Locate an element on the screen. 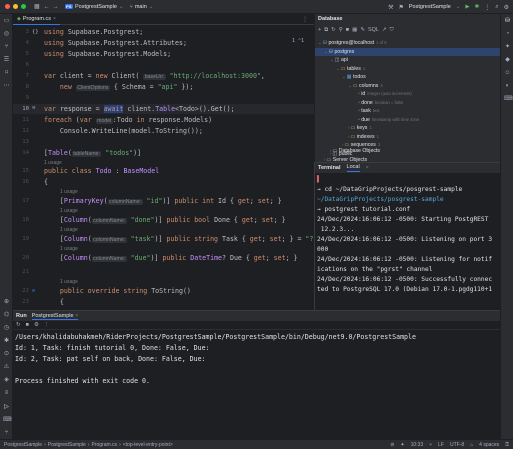  filter-list-icon: ⛉ is located at coordinates (392, 30).